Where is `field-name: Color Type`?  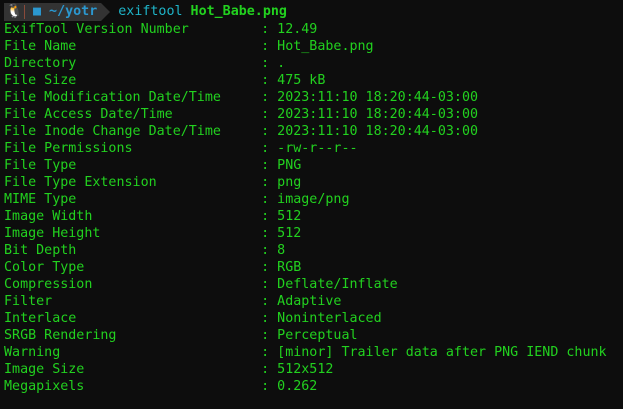 field-name: Color Type is located at coordinates (44, 267).